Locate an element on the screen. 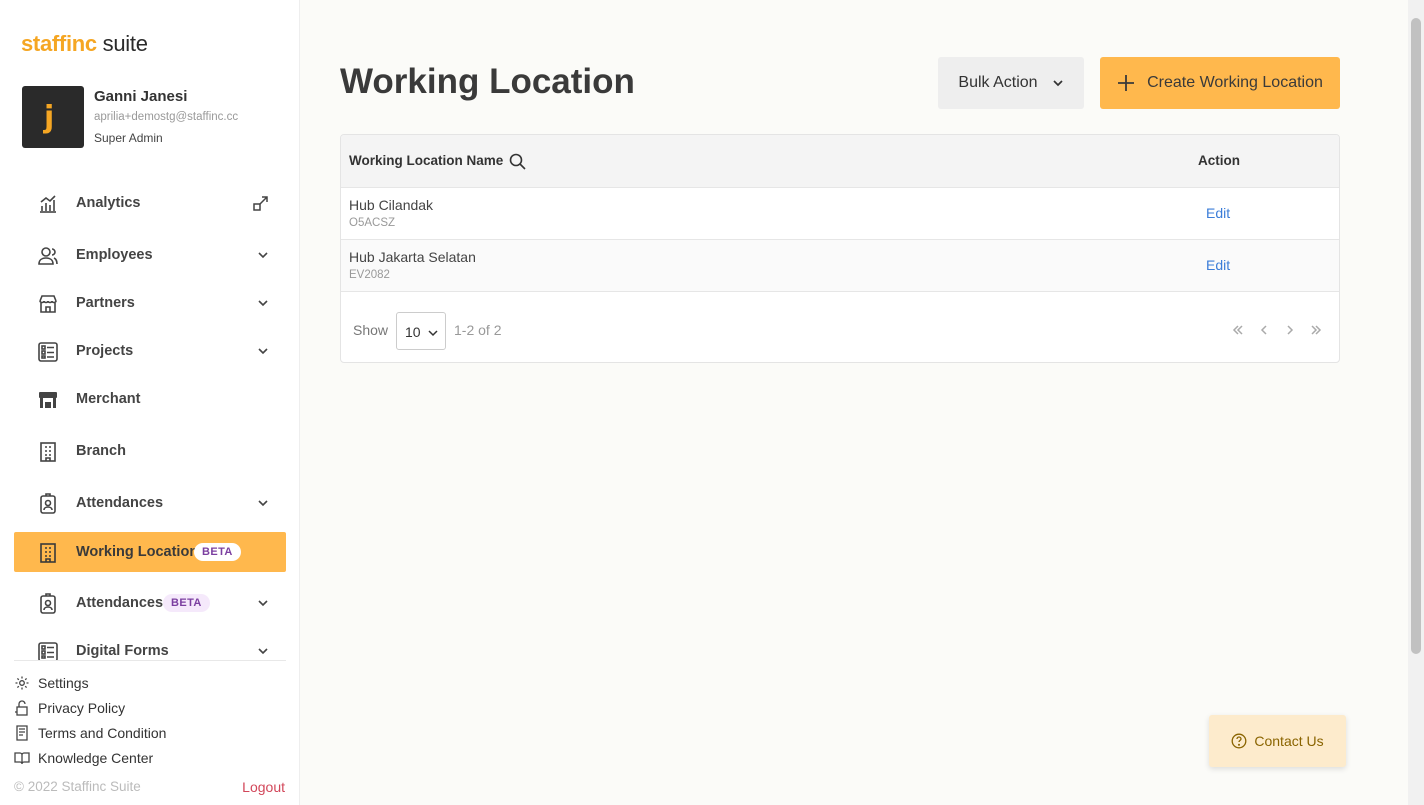 This screenshot has width=1424, height=805. document-icon is located at coordinates (22, 733).